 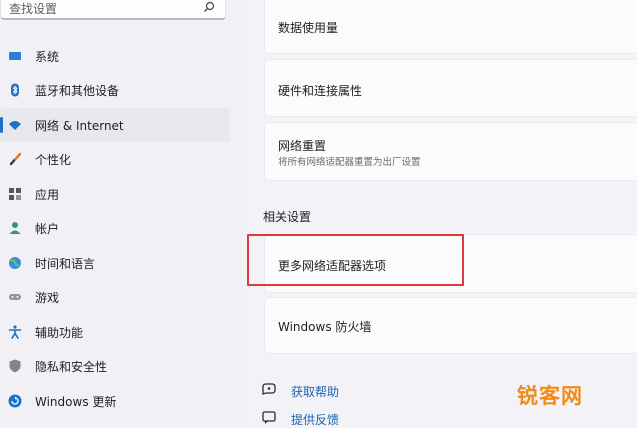 What do you see at coordinates (115, 297) in the screenshot?
I see `sidebar-item-gaming: 游戏` at bounding box center [115, 297].